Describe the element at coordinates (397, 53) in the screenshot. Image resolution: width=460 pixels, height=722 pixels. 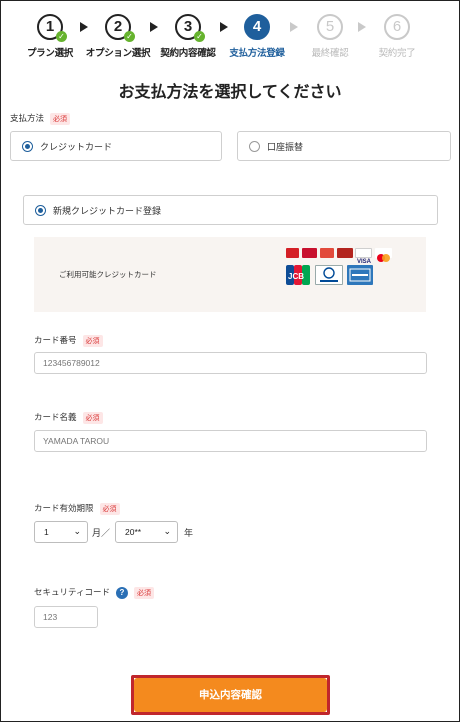
I see `step-label: 契約完了` at that location.